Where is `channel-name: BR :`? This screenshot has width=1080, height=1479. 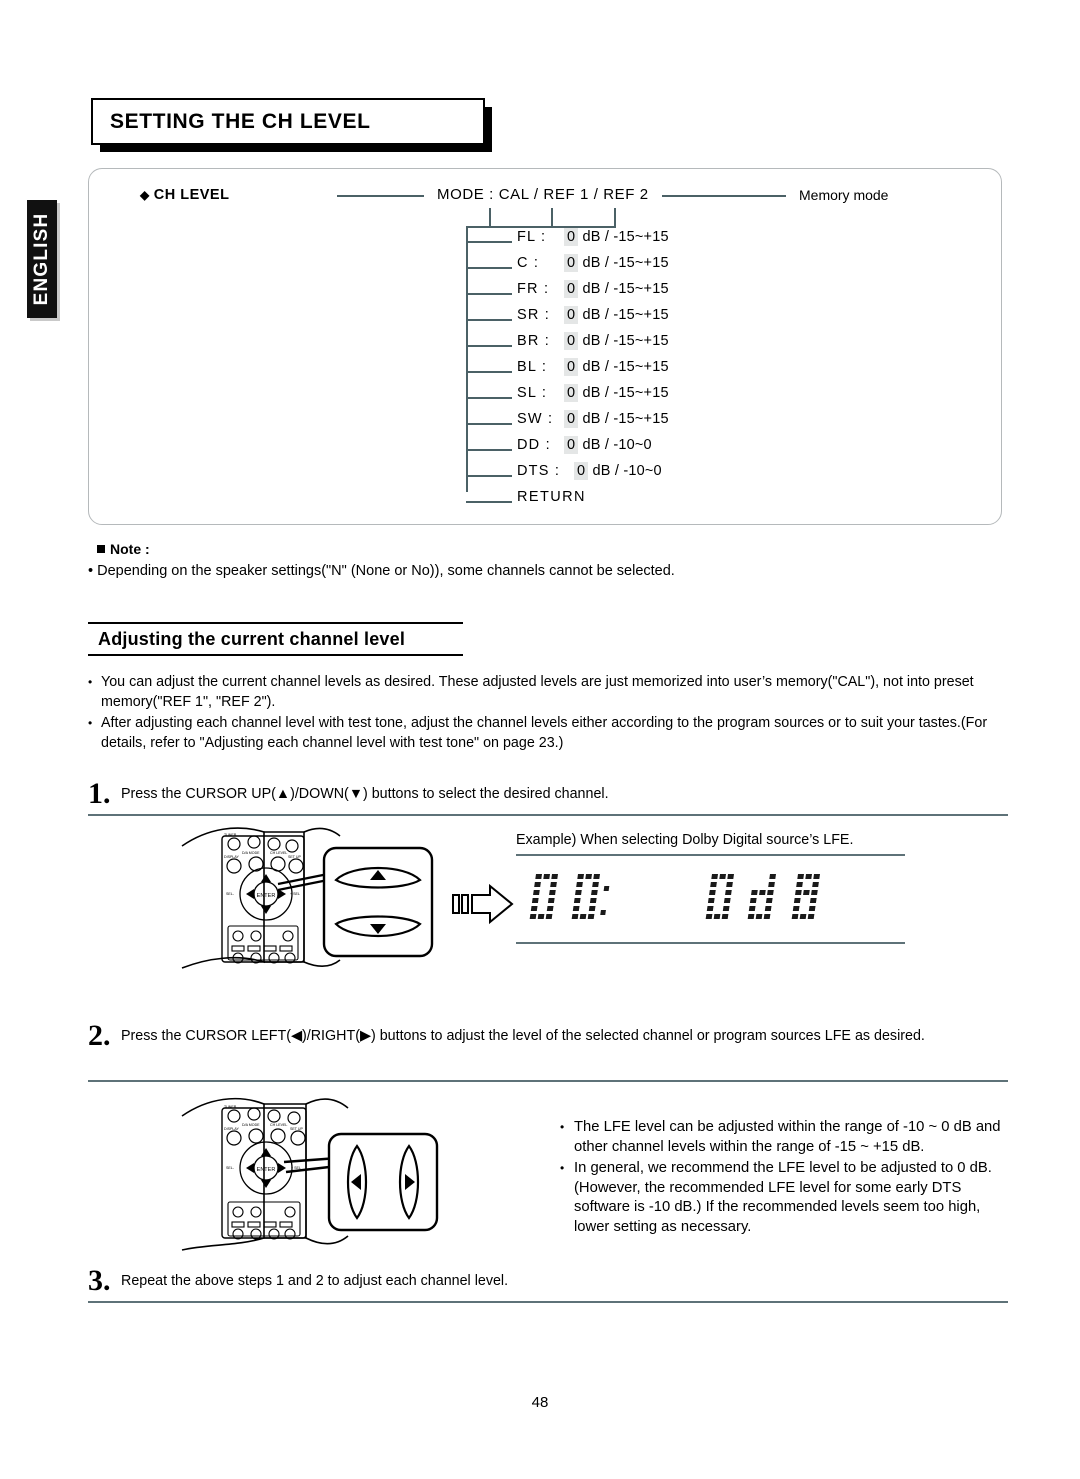 channel-name: BR : is located at coordinates (533, 341).